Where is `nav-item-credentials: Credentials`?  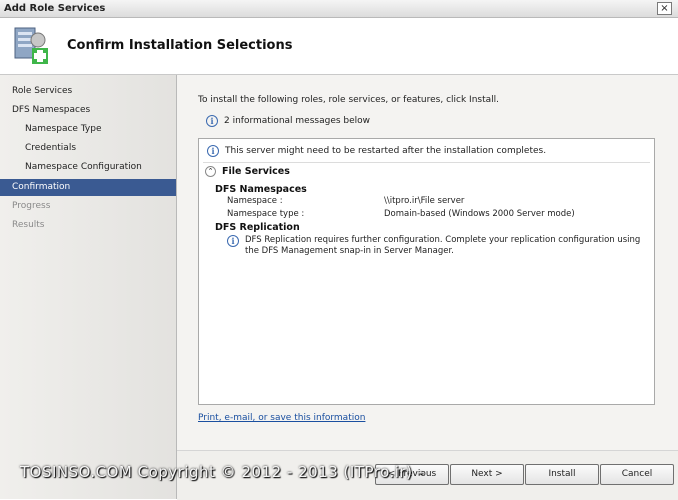 nav-item-credentials: Credentials is located at coordinates (88, 148).